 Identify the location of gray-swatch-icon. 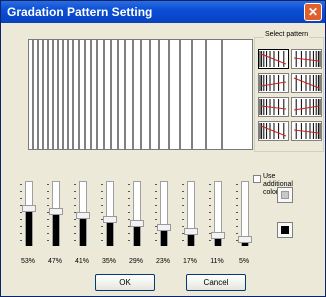
(285, 195).